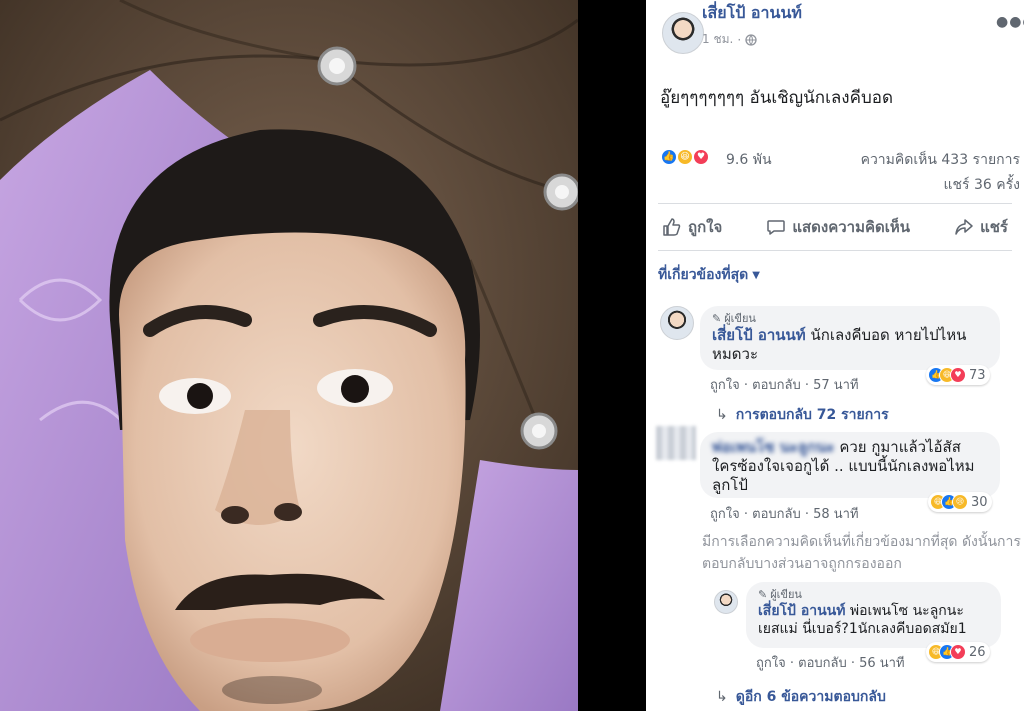  Describe the element at coordinates (977, 652) in the screenshot. I see `comment-reaction-count: 26` at that location.